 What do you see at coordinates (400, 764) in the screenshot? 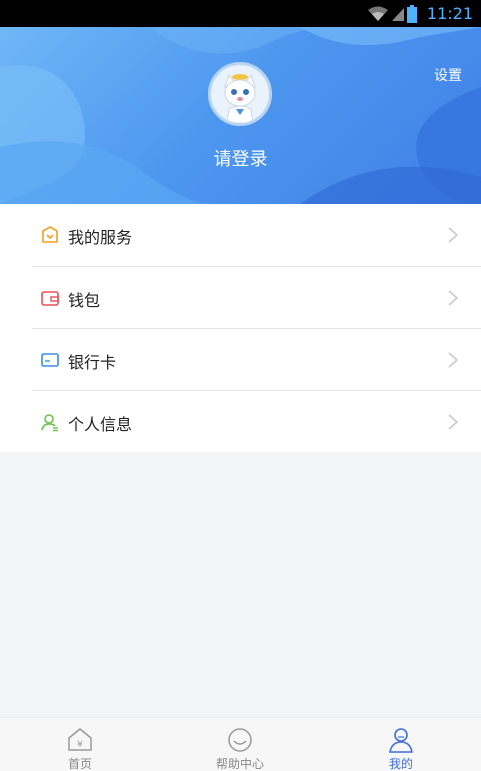
I see `tab-label: 我的` at bounding box center [400, 764].